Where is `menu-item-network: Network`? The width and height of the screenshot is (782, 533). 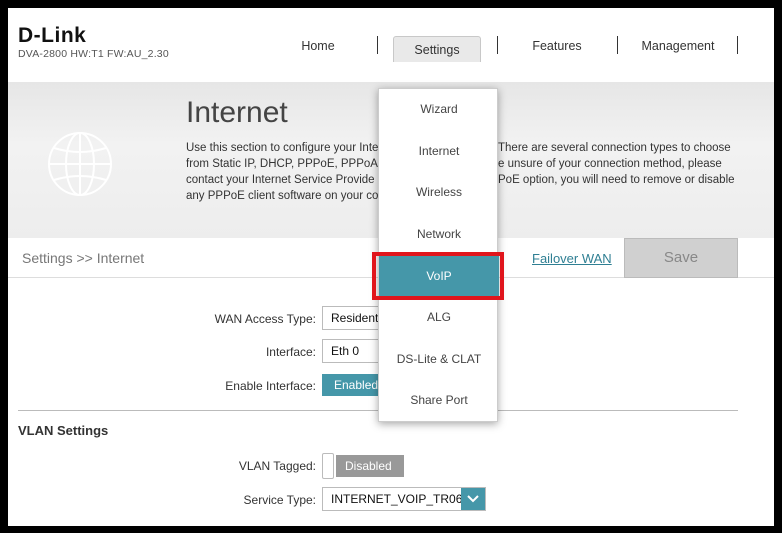 menu-item-network: Network is located at coordinates (439, 234).